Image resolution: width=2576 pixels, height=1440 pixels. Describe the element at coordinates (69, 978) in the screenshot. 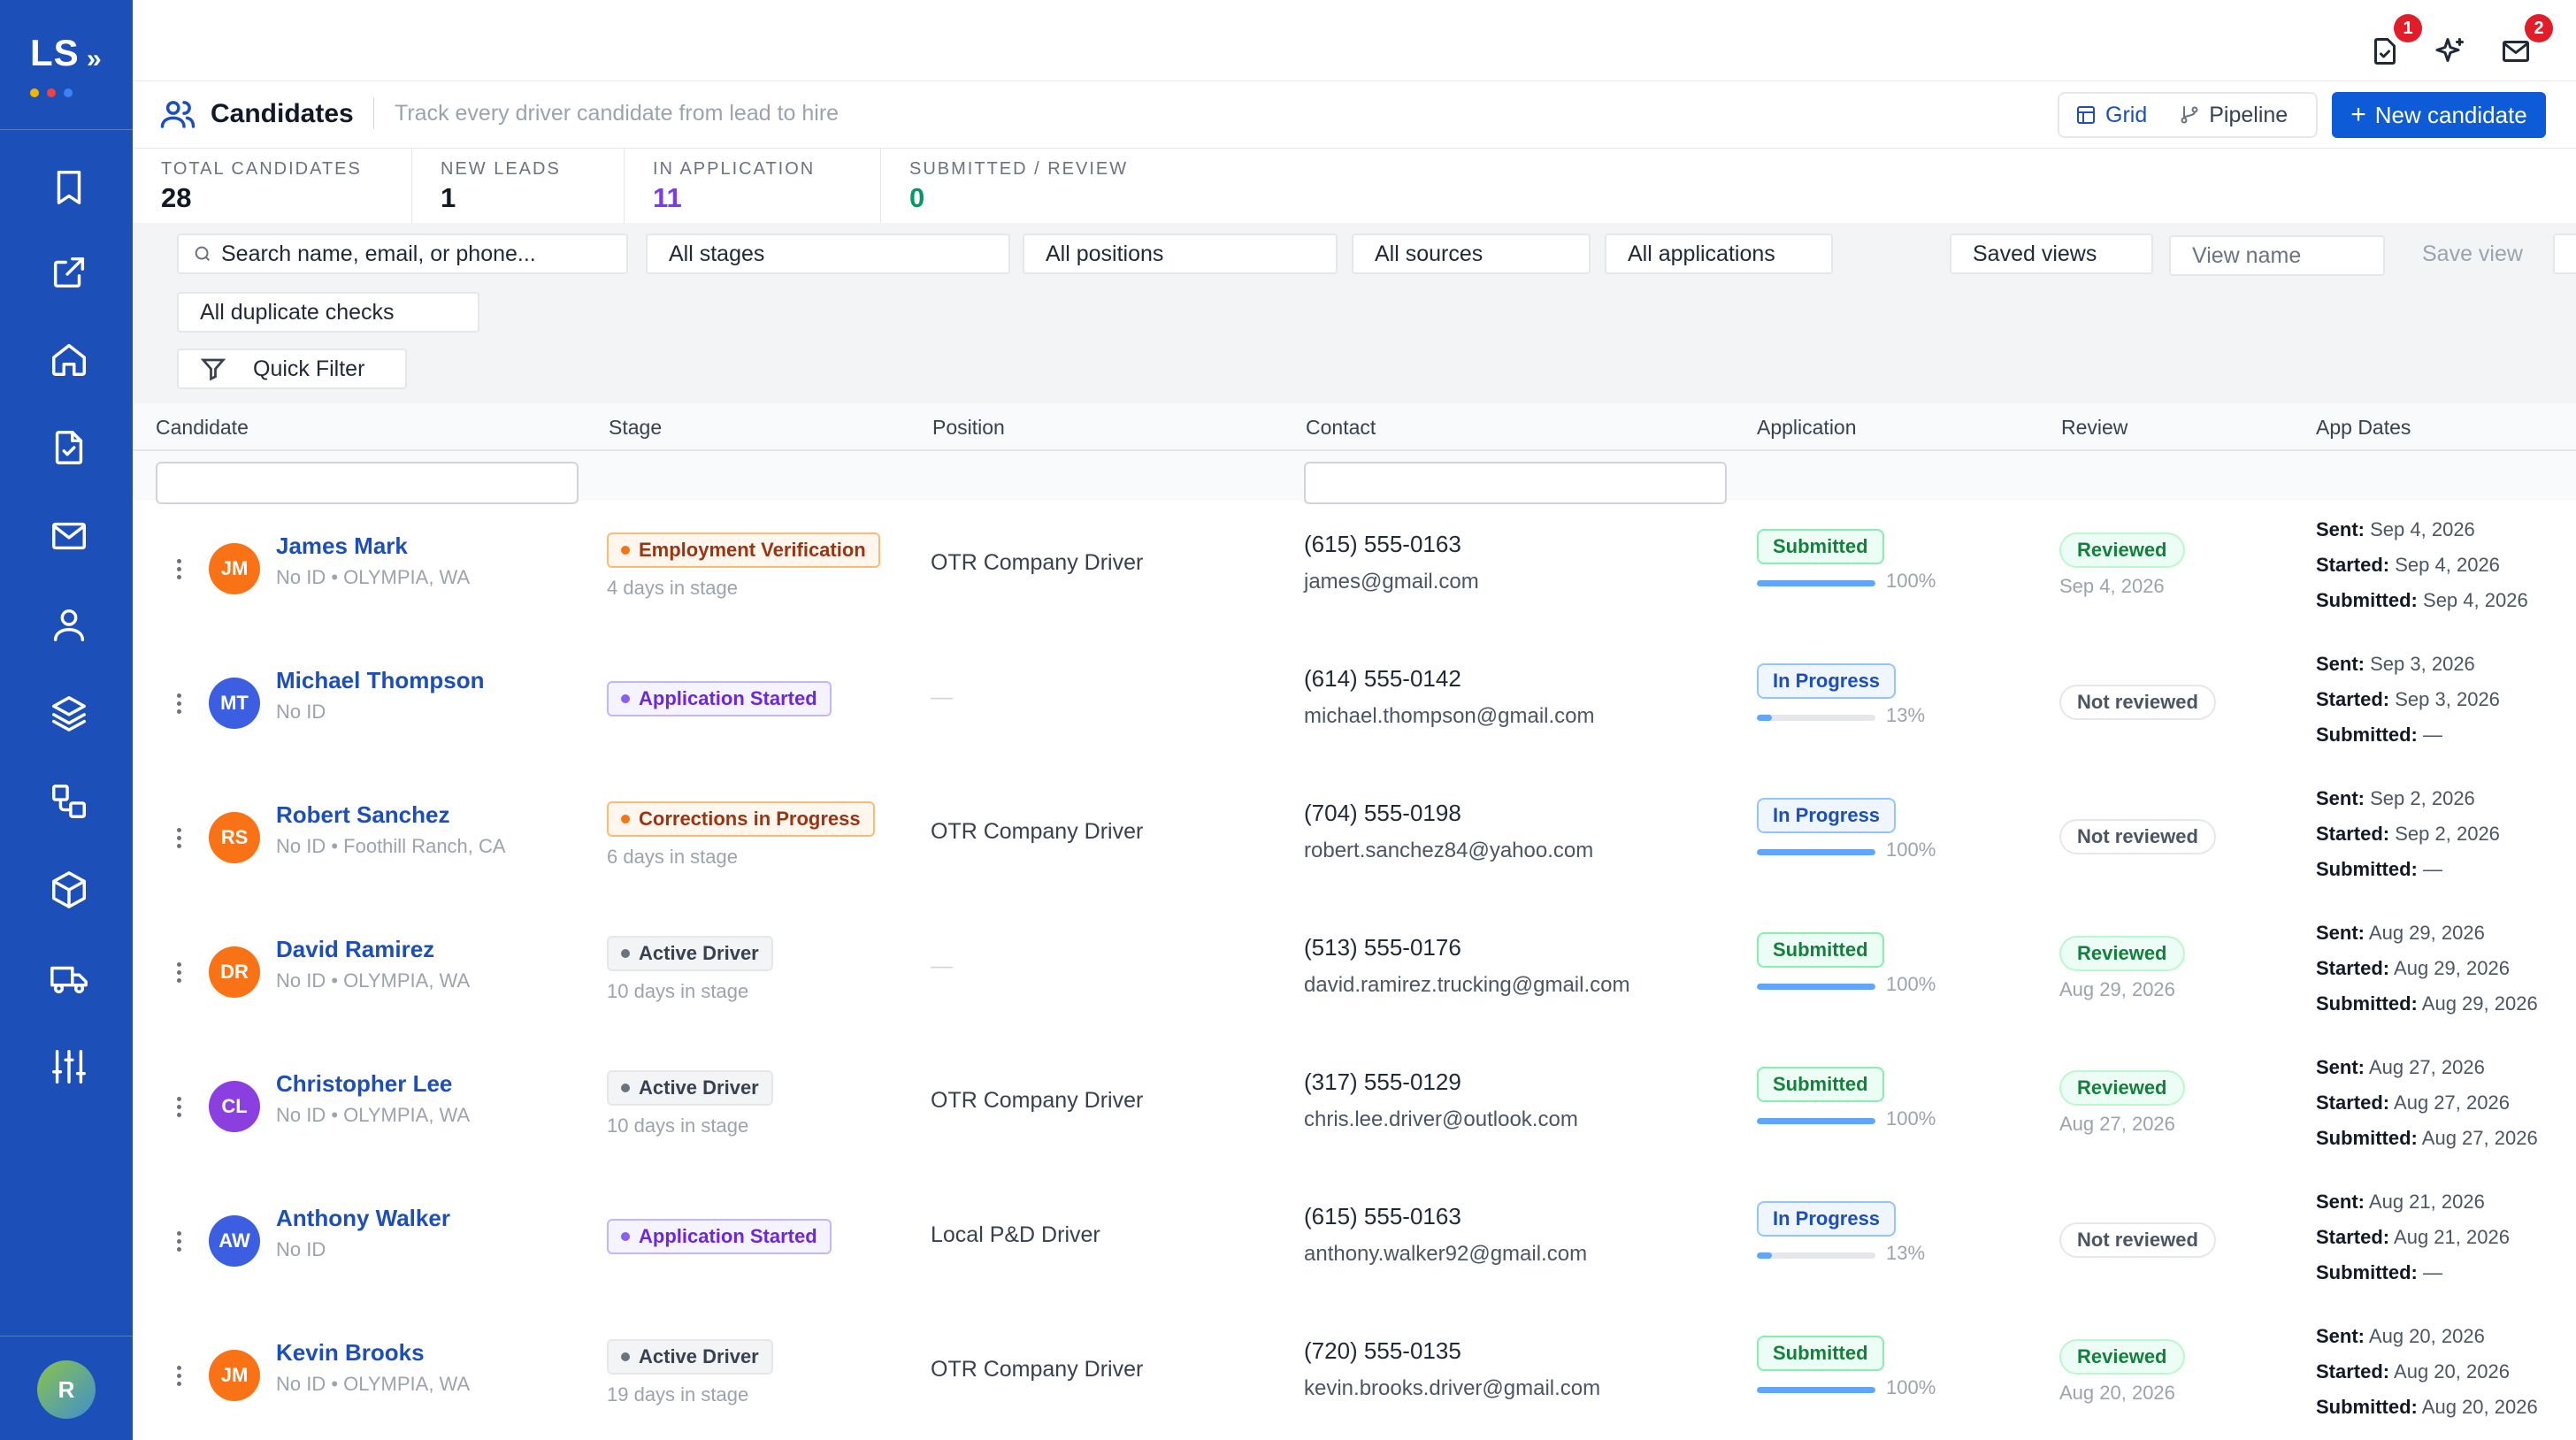

I see `truck-icon` at that location.